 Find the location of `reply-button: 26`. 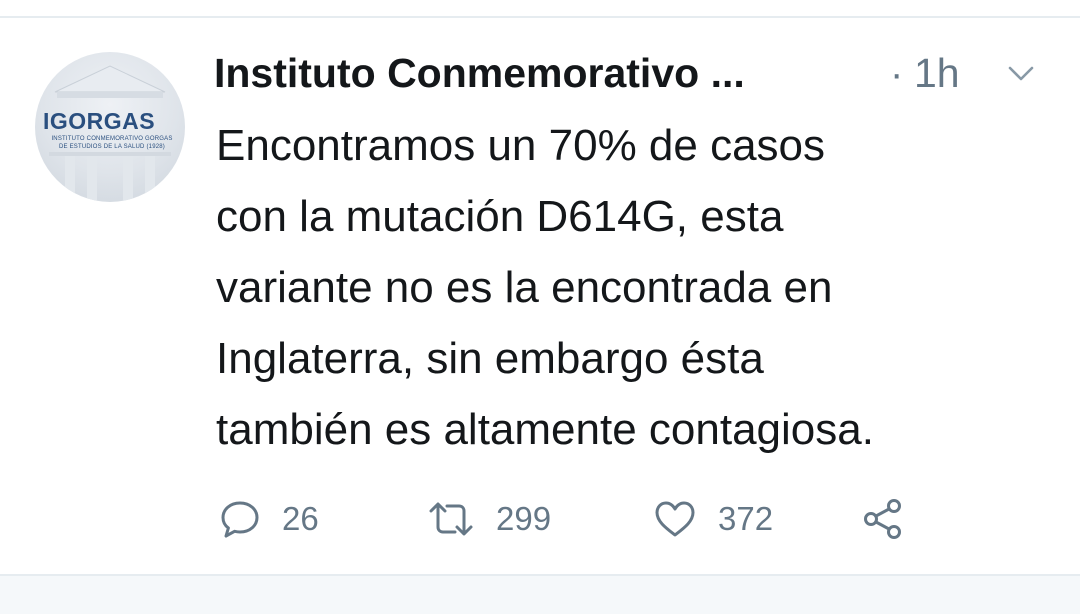

reply-button: 26 is located at coordinates (268, 519).